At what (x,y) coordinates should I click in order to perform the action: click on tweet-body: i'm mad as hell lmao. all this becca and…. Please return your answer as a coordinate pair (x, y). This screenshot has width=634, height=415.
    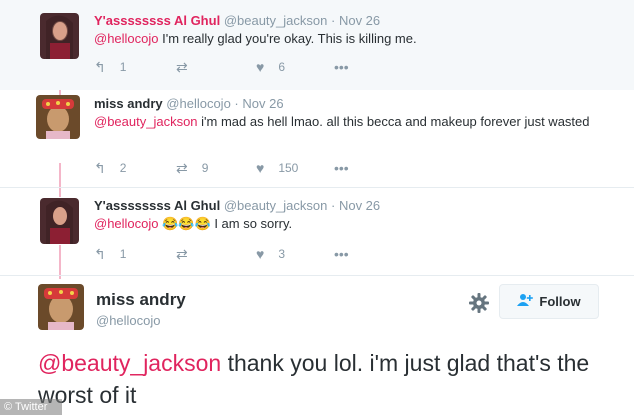
    Looking at the image, I should click on (393, 121).